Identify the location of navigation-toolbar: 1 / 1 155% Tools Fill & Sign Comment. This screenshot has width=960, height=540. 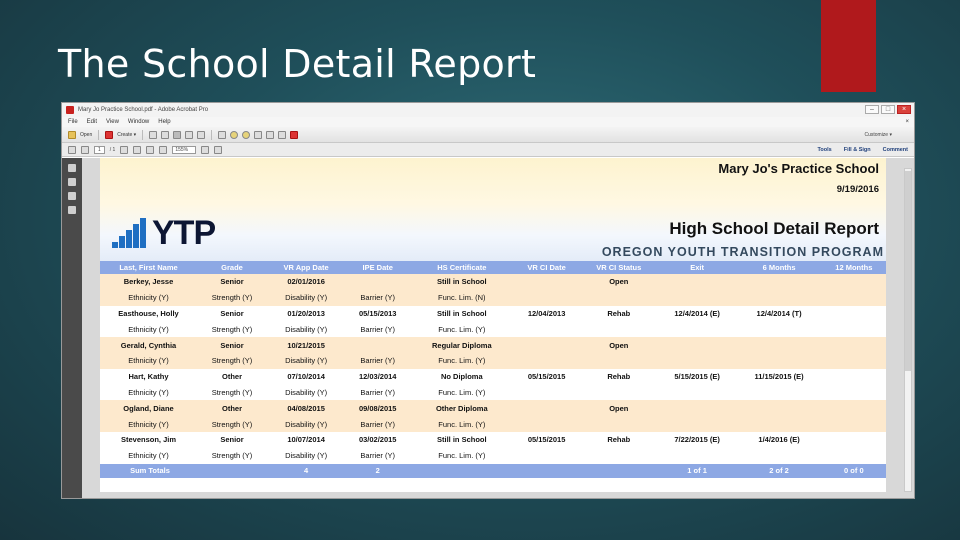
(488, 150).